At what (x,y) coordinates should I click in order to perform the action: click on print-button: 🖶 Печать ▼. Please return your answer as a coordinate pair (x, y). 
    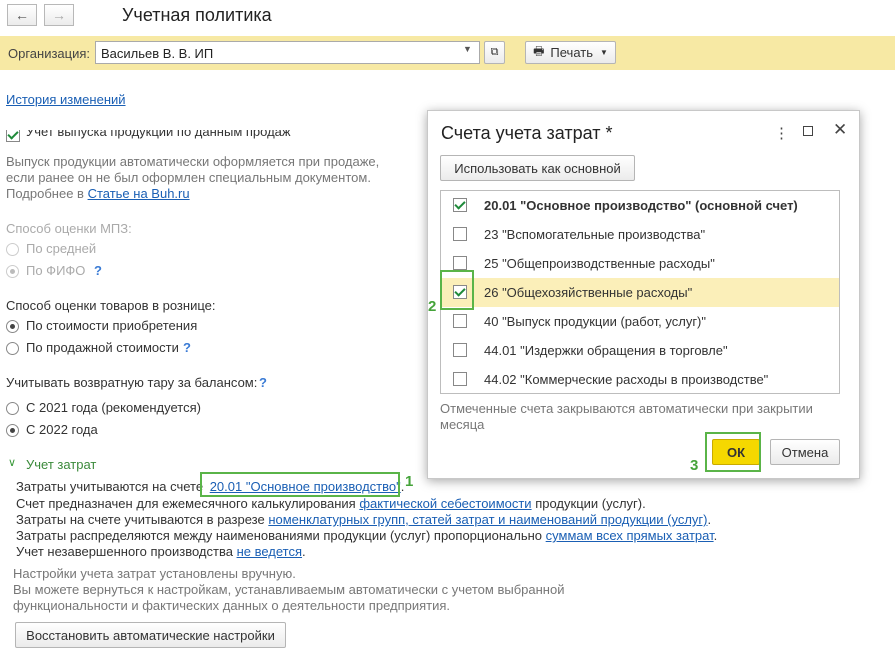
    Looking at the image, I should click on (570, 52).